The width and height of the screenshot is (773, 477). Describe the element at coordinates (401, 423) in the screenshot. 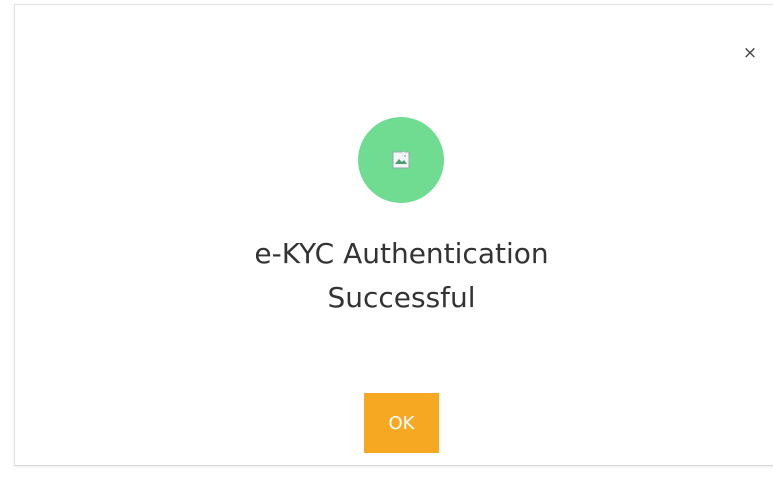

I see `ok-button: OK` at that location.